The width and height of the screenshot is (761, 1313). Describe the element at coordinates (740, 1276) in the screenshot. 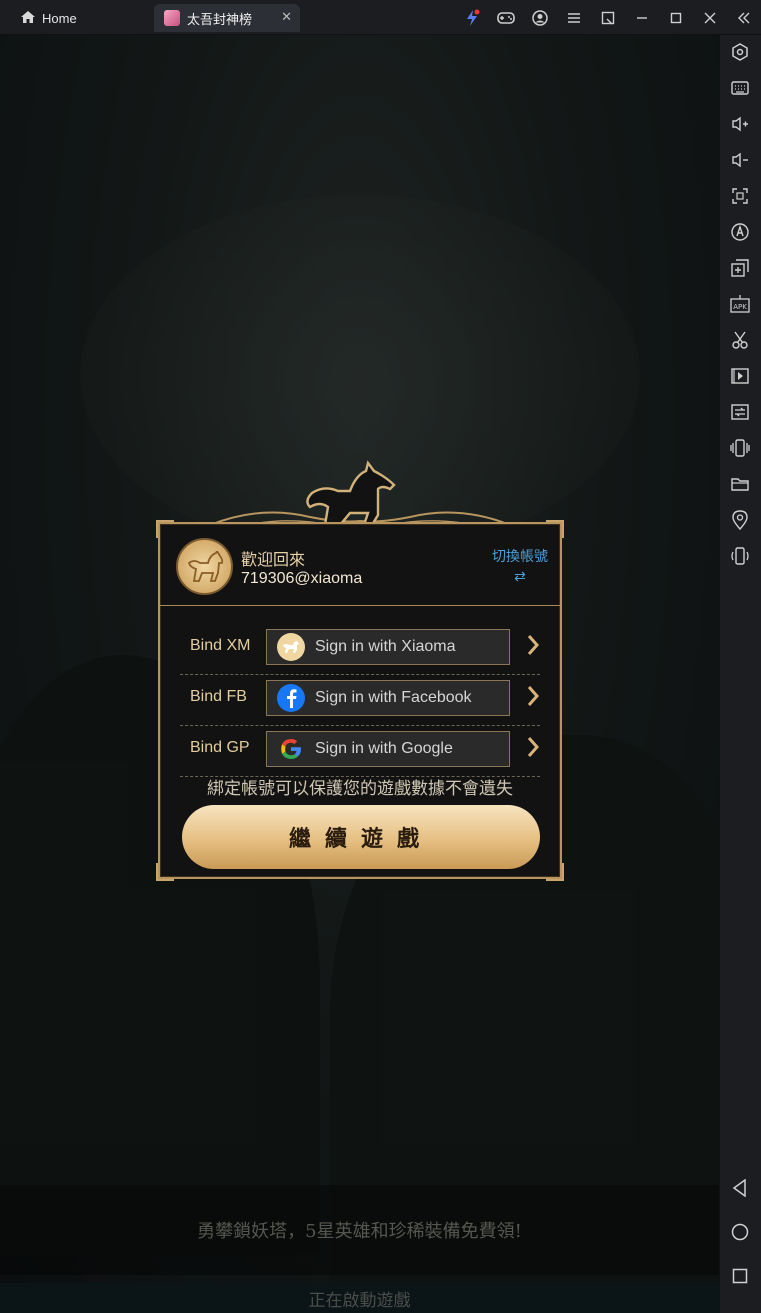

I see `recents-square-icon` at that location.